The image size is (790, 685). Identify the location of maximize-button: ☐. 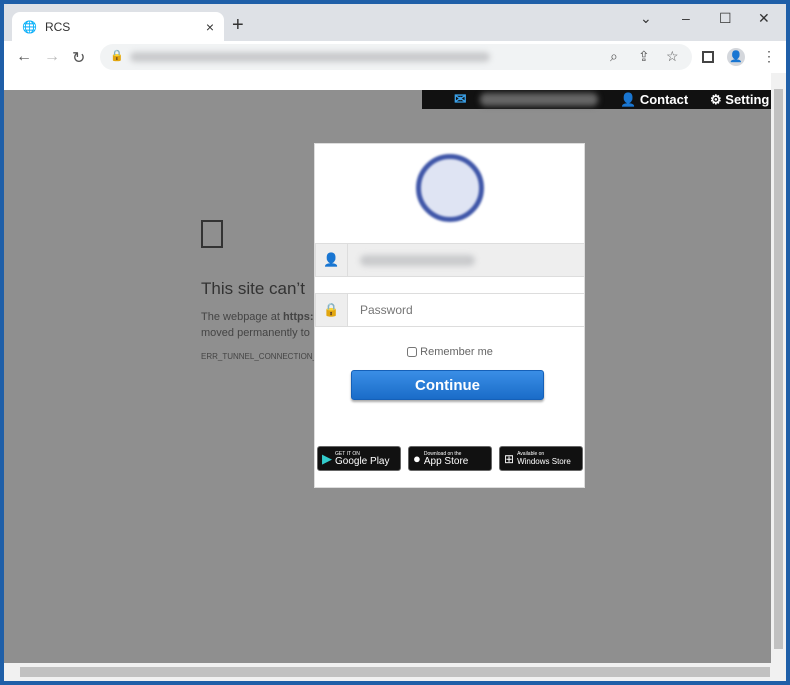
(725, 18).